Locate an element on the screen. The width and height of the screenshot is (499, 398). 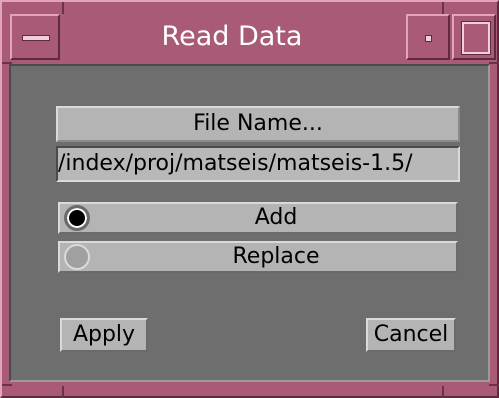
radio-unselected-icon is located at coordinates (77, 257).